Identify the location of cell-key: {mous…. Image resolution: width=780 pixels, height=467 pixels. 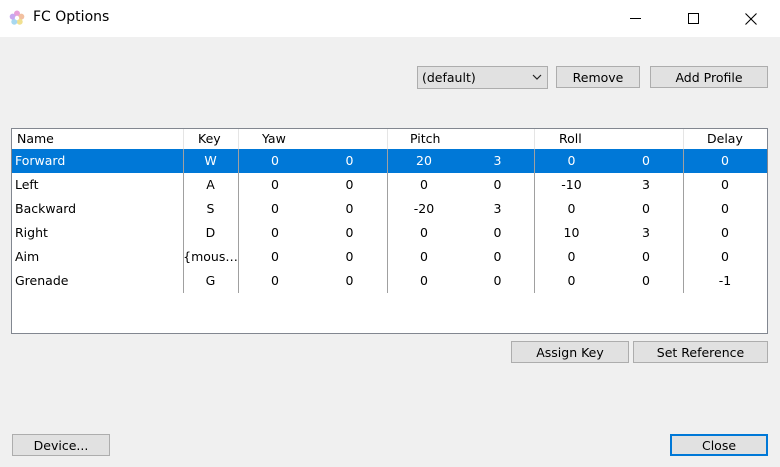
(210, 256).